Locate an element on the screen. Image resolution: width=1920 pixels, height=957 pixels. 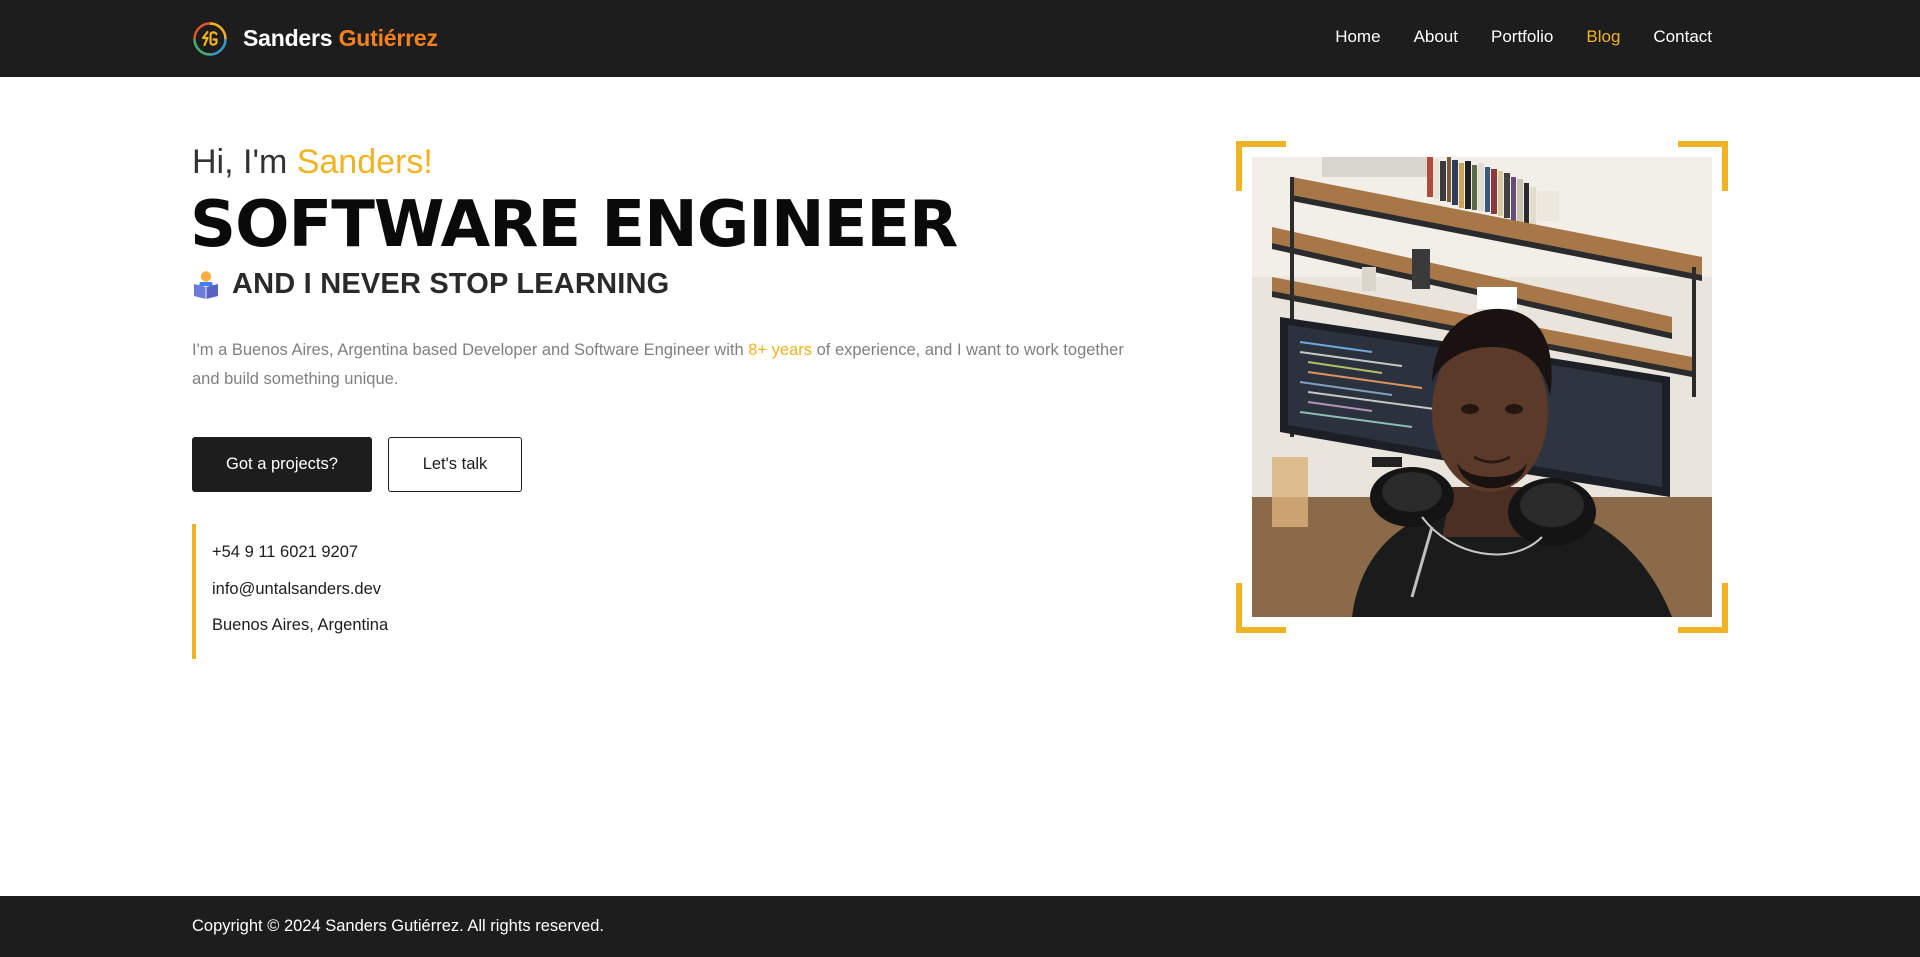
sg-logo-icon is located at coordinates (210, 38).